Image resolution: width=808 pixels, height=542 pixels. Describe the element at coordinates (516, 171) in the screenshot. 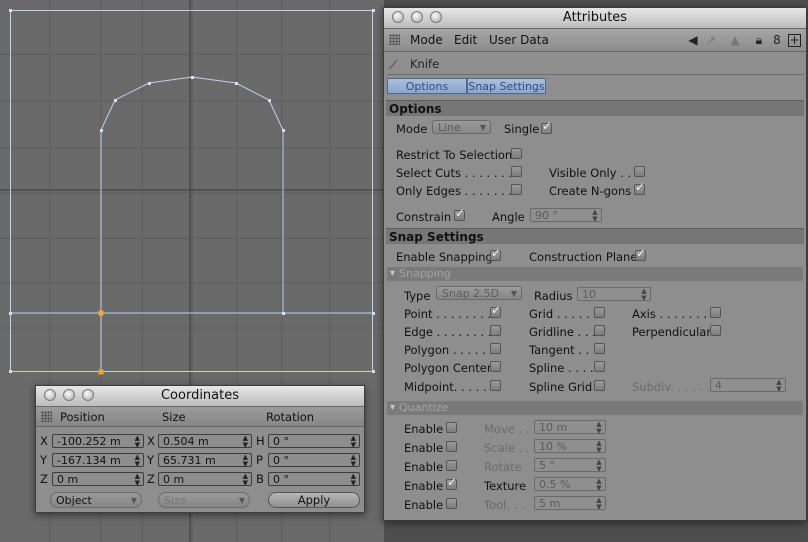

I see `select-cuts-checkbox` at that location.